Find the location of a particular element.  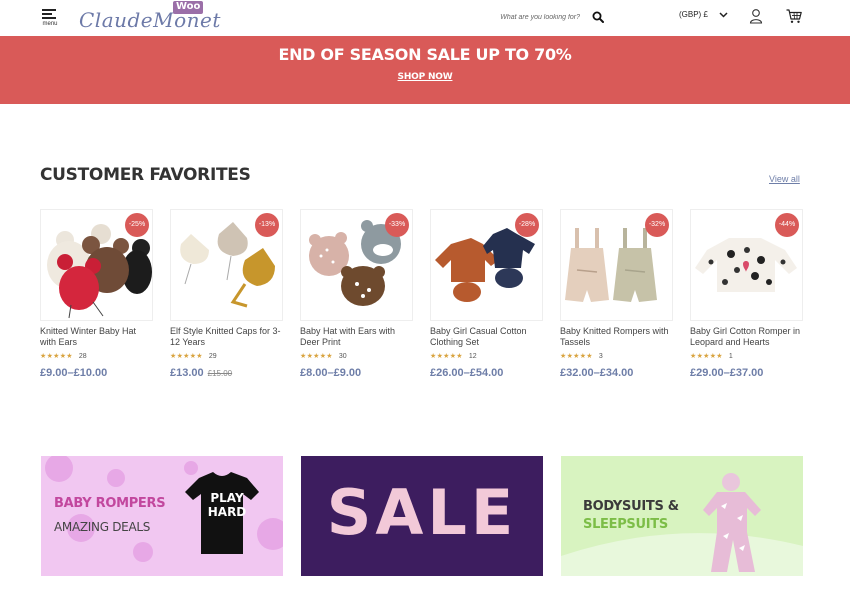

product-rating: ★★★★★ 3 is located at coordinates (616, 357).